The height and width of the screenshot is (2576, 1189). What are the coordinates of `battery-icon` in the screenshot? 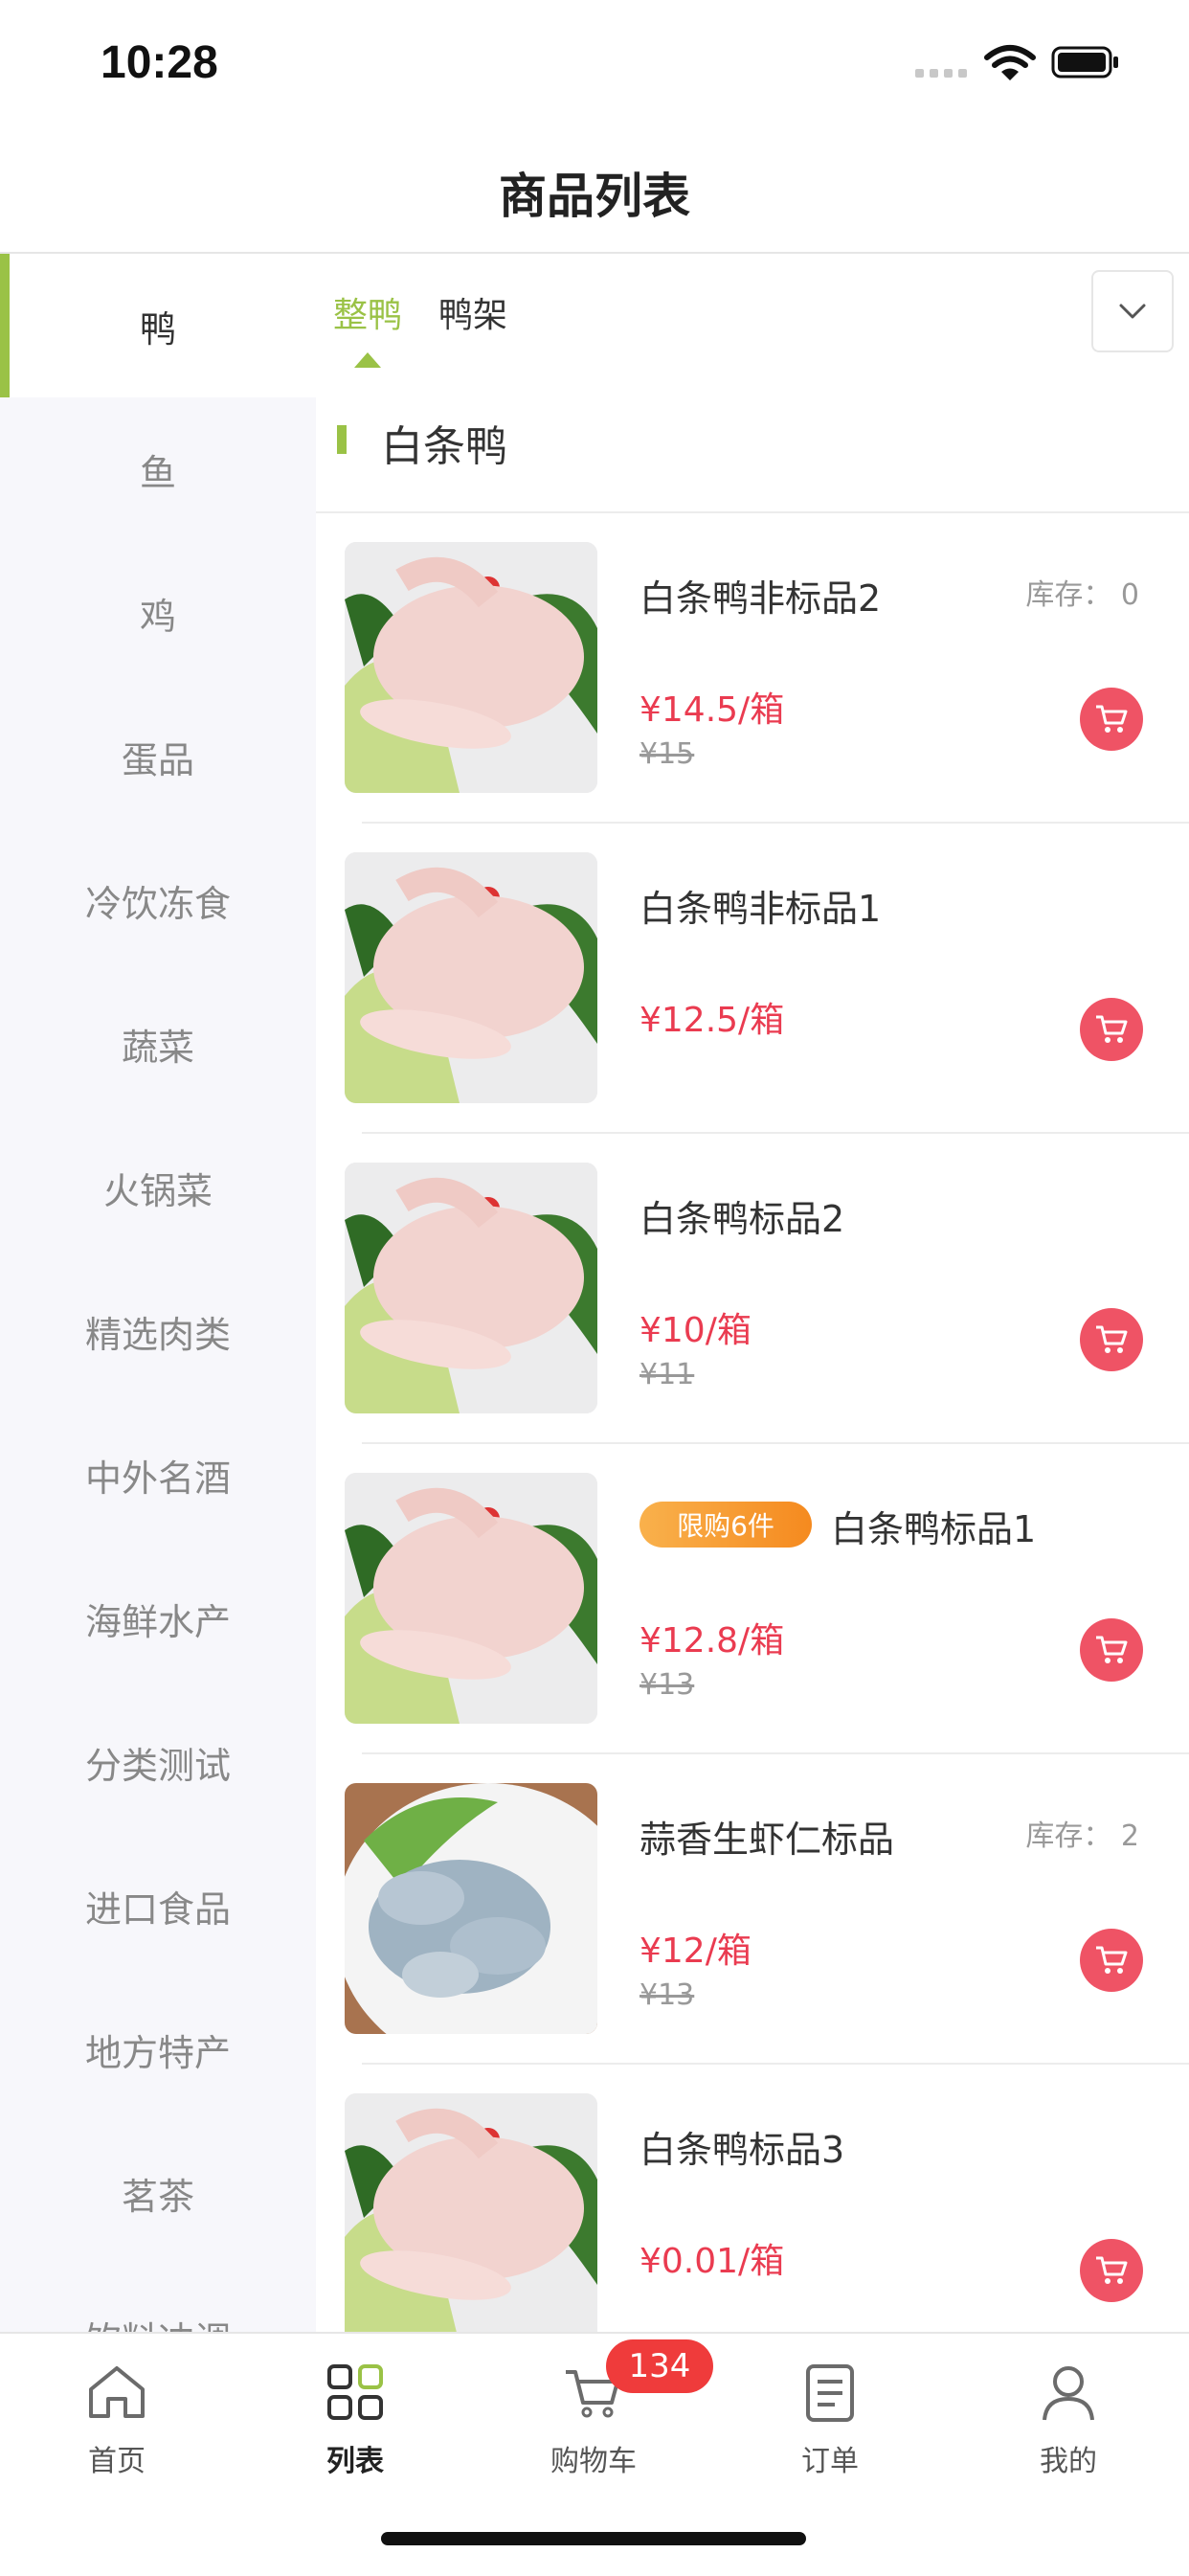 It's located at (1084, 62).